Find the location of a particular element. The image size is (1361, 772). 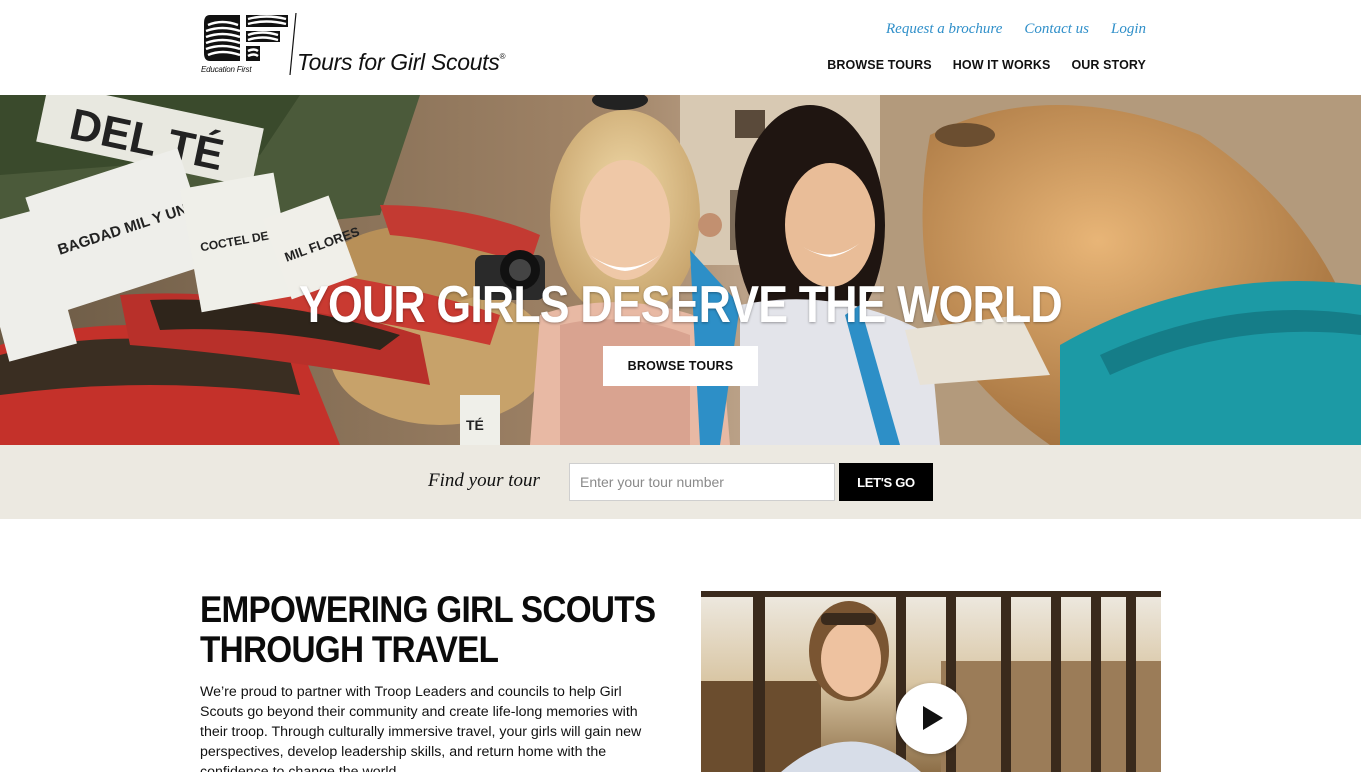

nav-browse-tours: BROWSE TOURS is located at coordinates (879, 65).